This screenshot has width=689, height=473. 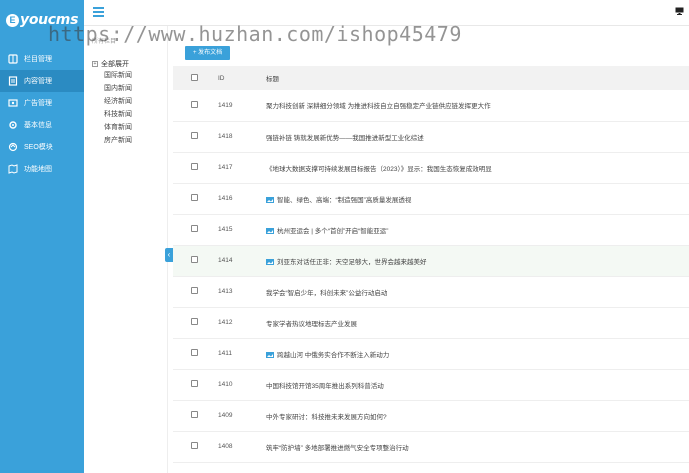 What do you see at coordinates (42, 81) in the screenshot?
I see `sidebar-item-1: 内容管理` at bounding box center [42, 81].